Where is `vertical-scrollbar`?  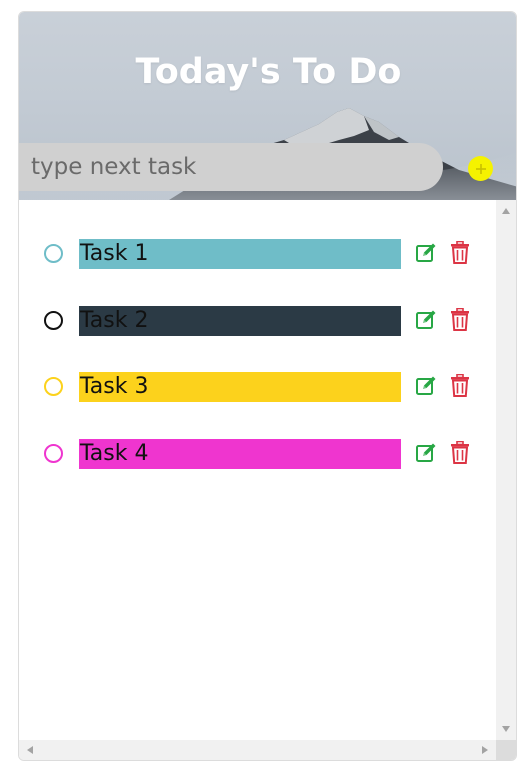
vertical-scrollbar is located at coordinates (506, 470).